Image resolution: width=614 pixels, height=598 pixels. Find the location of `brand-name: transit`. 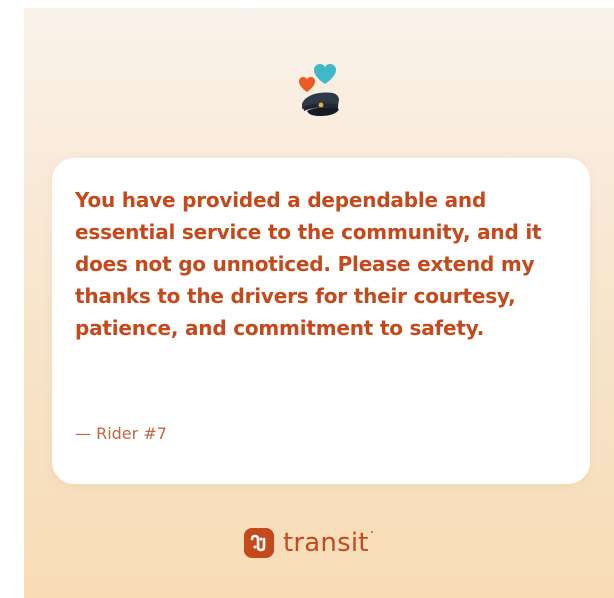

brand-name: transit is located at coordinates (326, 543).